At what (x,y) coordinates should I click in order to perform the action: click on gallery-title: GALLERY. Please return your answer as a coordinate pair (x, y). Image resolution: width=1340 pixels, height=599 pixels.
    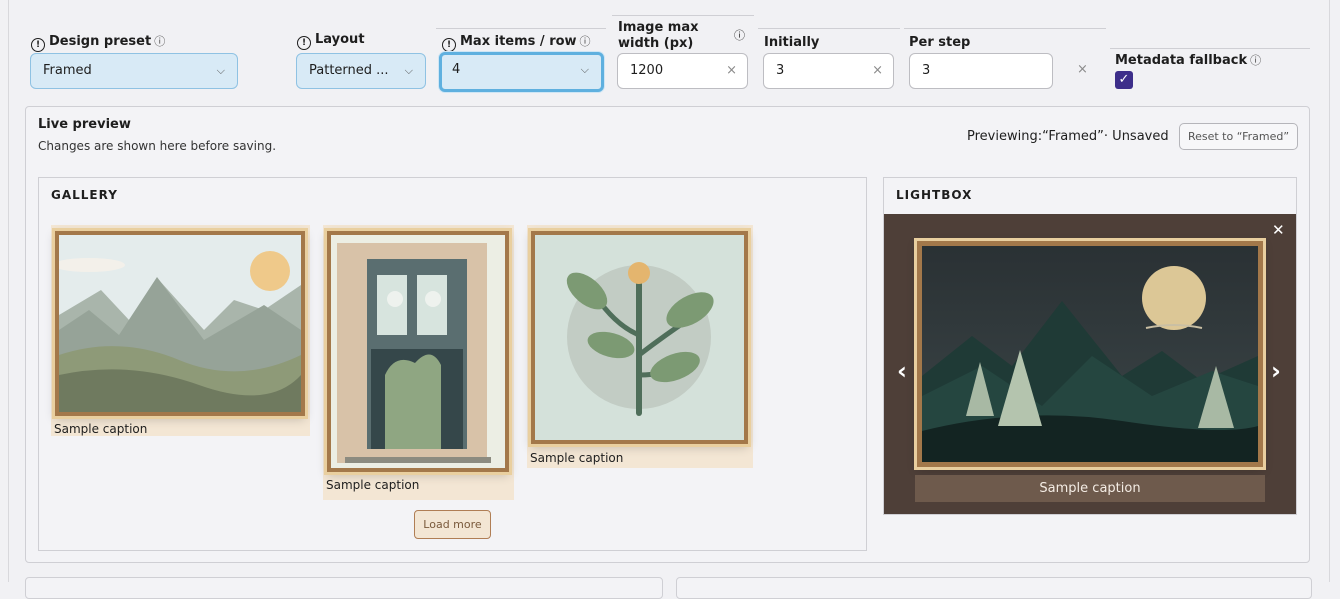
    Looking at the image, I should click on (84, 195).